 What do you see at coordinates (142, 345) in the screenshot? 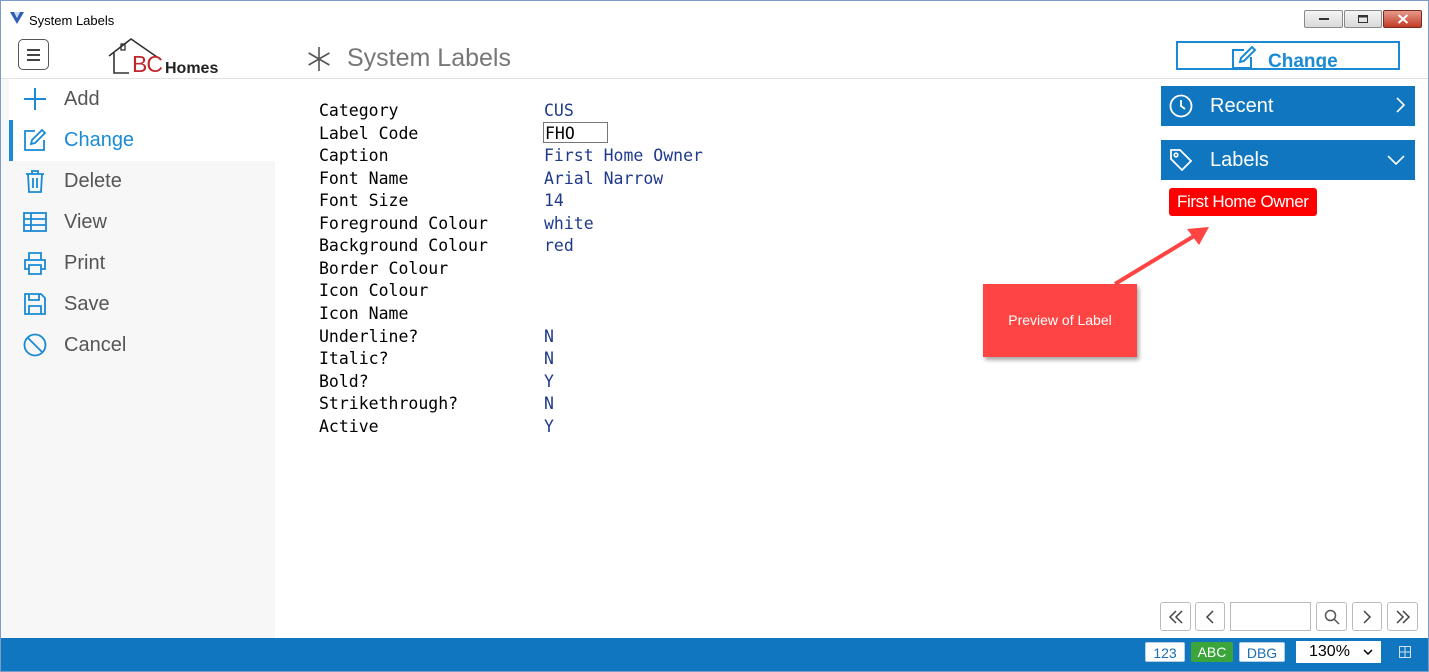
I see `sidebar-item-cancel: Cancel` at bounding box center [142, 345].